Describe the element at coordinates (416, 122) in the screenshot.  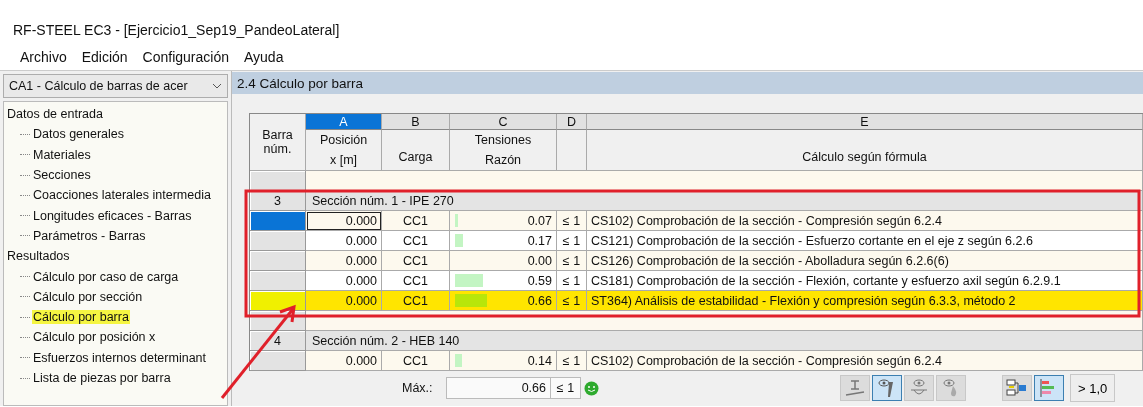
I see `column-letter: B` at that location.